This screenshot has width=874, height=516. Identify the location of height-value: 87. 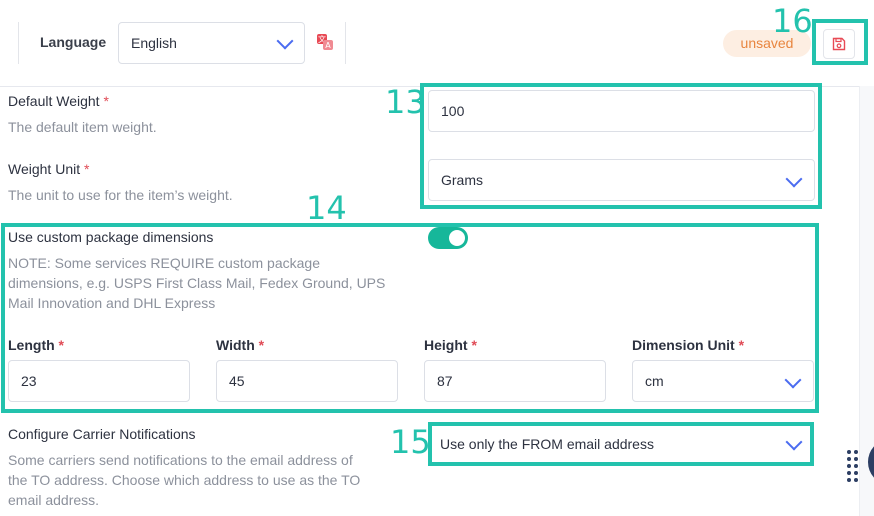
(445, 381).